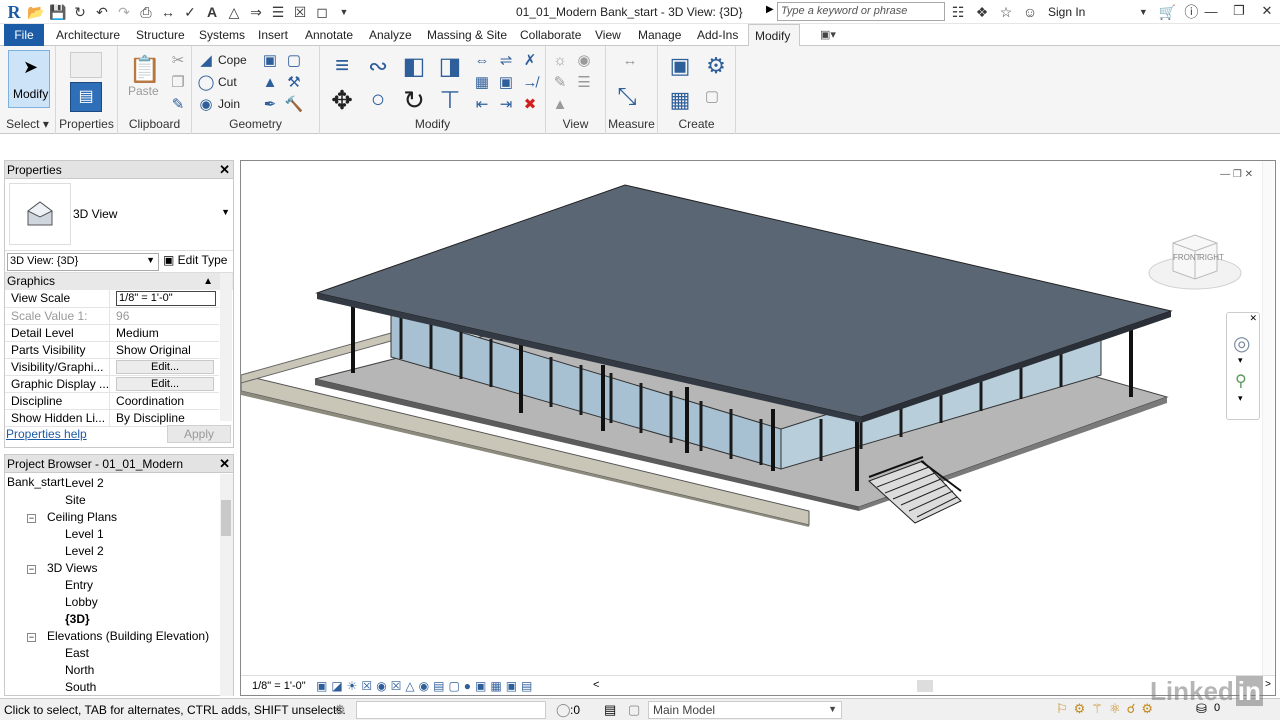 This screenshot has width=1280, height=720. I want to click on tab-file: File, so click(24, 35).